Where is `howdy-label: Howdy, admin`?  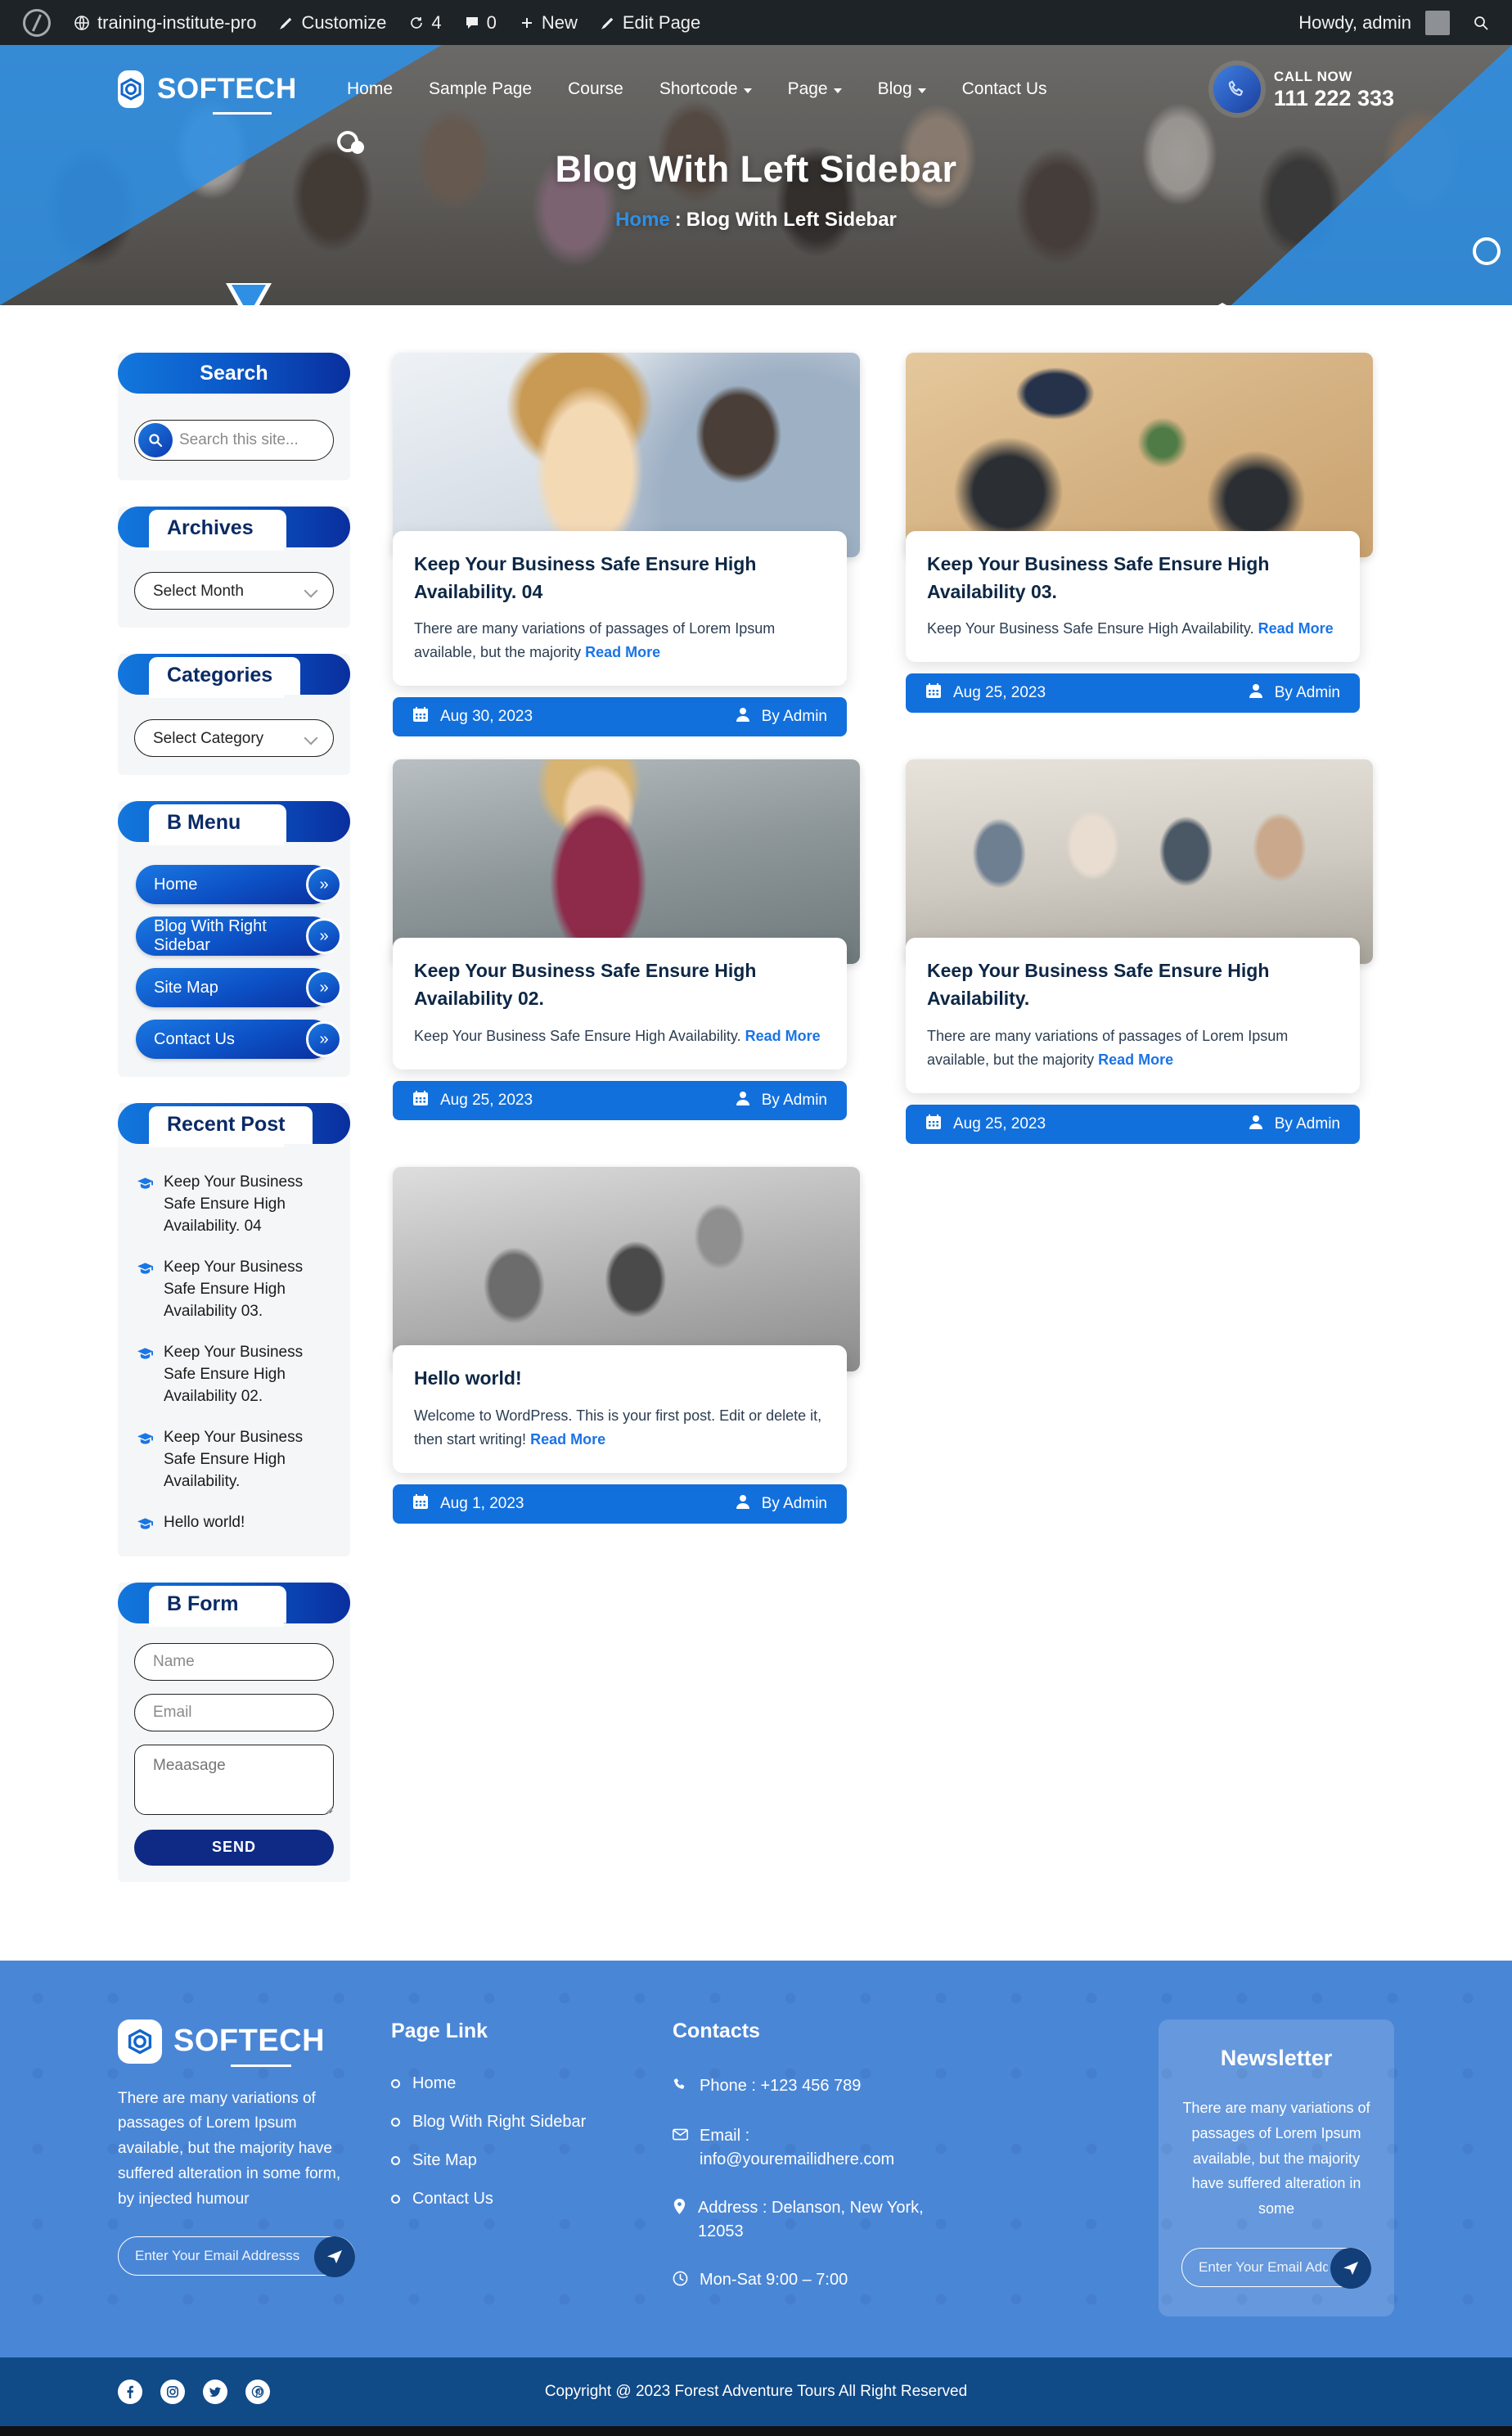 howdy-label: Howdy, admin is located at coordinates (1355, 22).